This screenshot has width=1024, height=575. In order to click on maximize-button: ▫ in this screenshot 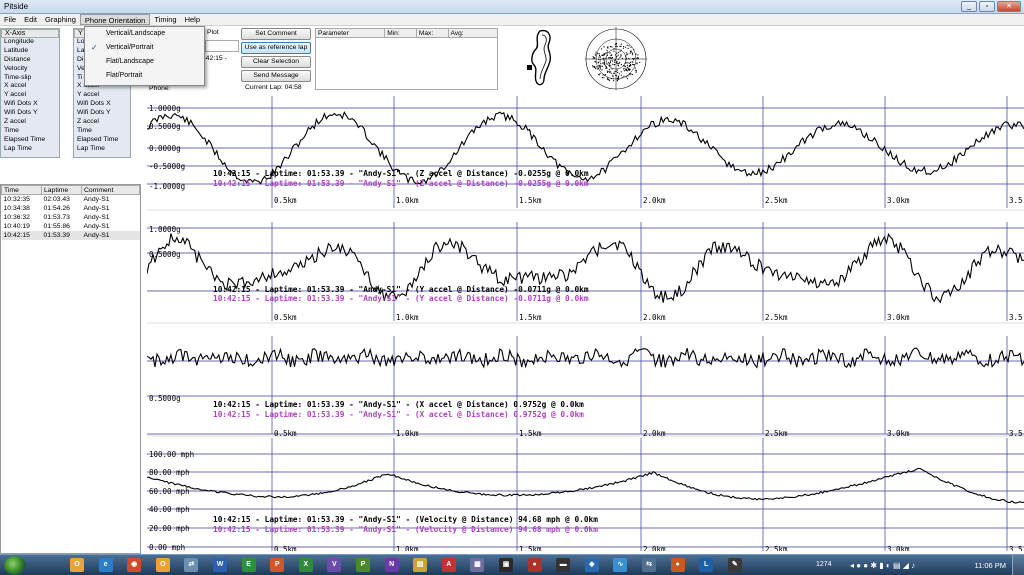, I will do `click(987, 6)`.